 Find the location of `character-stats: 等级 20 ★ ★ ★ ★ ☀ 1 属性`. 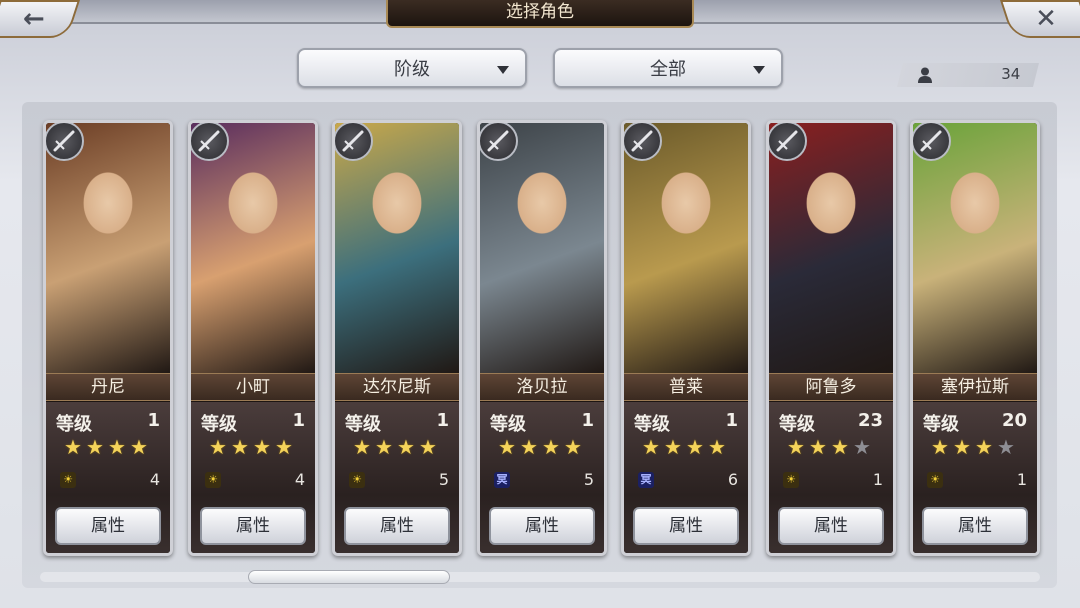

character-stats: 等级 20 ★ ★ ★ ★ ☀ 1 属性 is located at coordinates (975, 477).